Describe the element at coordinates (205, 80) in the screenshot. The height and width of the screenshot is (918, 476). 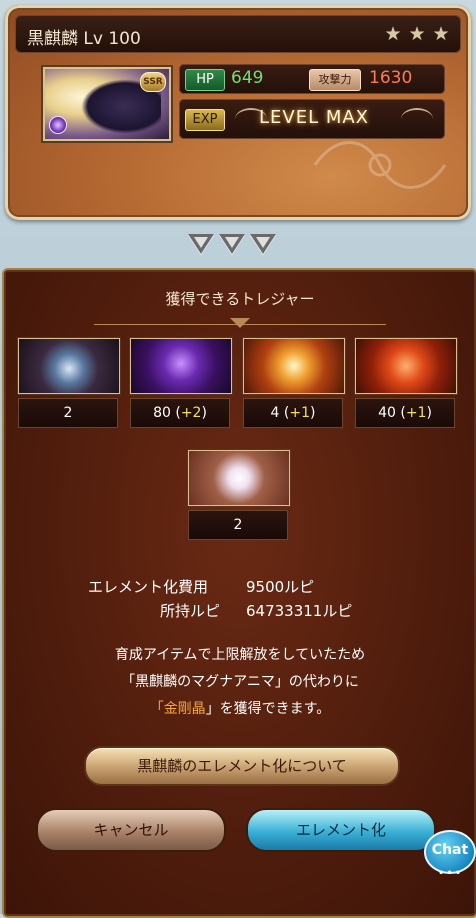
I see `hp-label: HP` at that location.